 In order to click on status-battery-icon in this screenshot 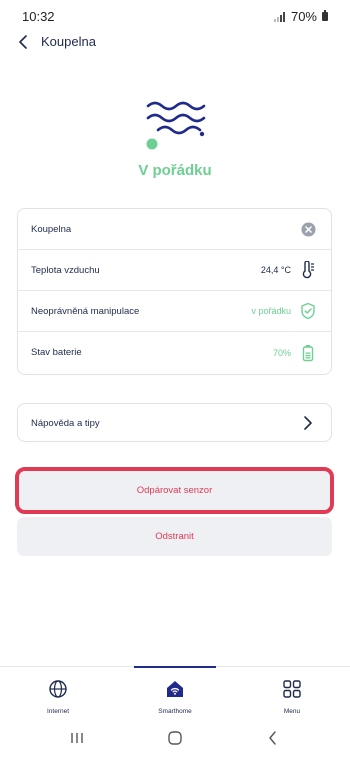, I will do `click(325, 15)`.